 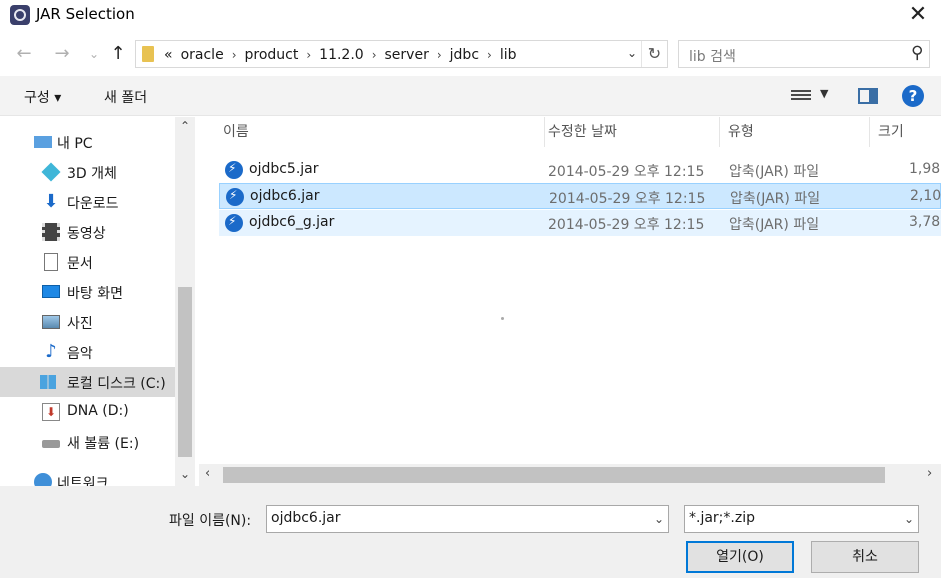 I want to click on filename-combobox: ⌄, so click(x=467, y=519).